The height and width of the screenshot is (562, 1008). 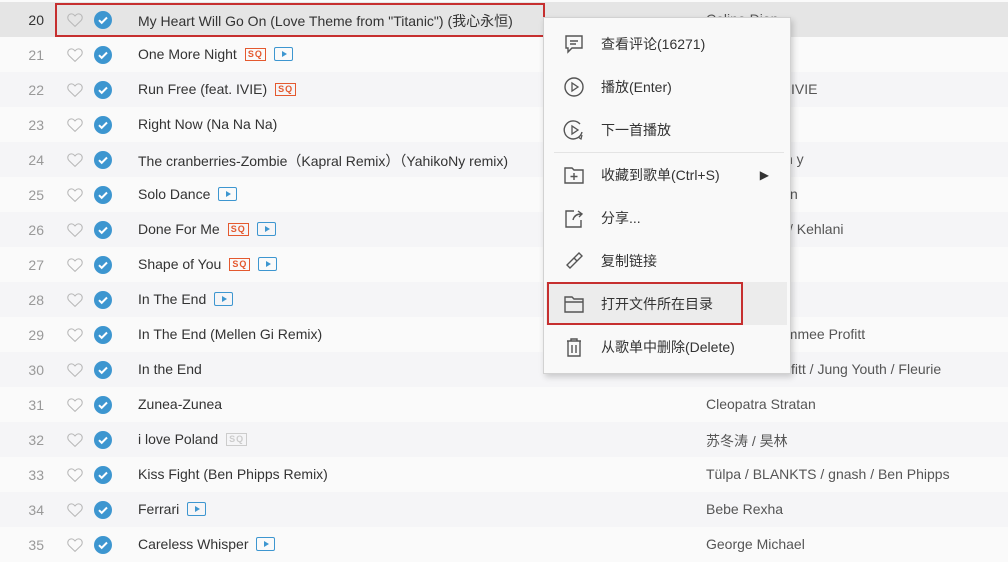 I want to click on song-title: Done For Me SQ, so click(x=207, y=229).